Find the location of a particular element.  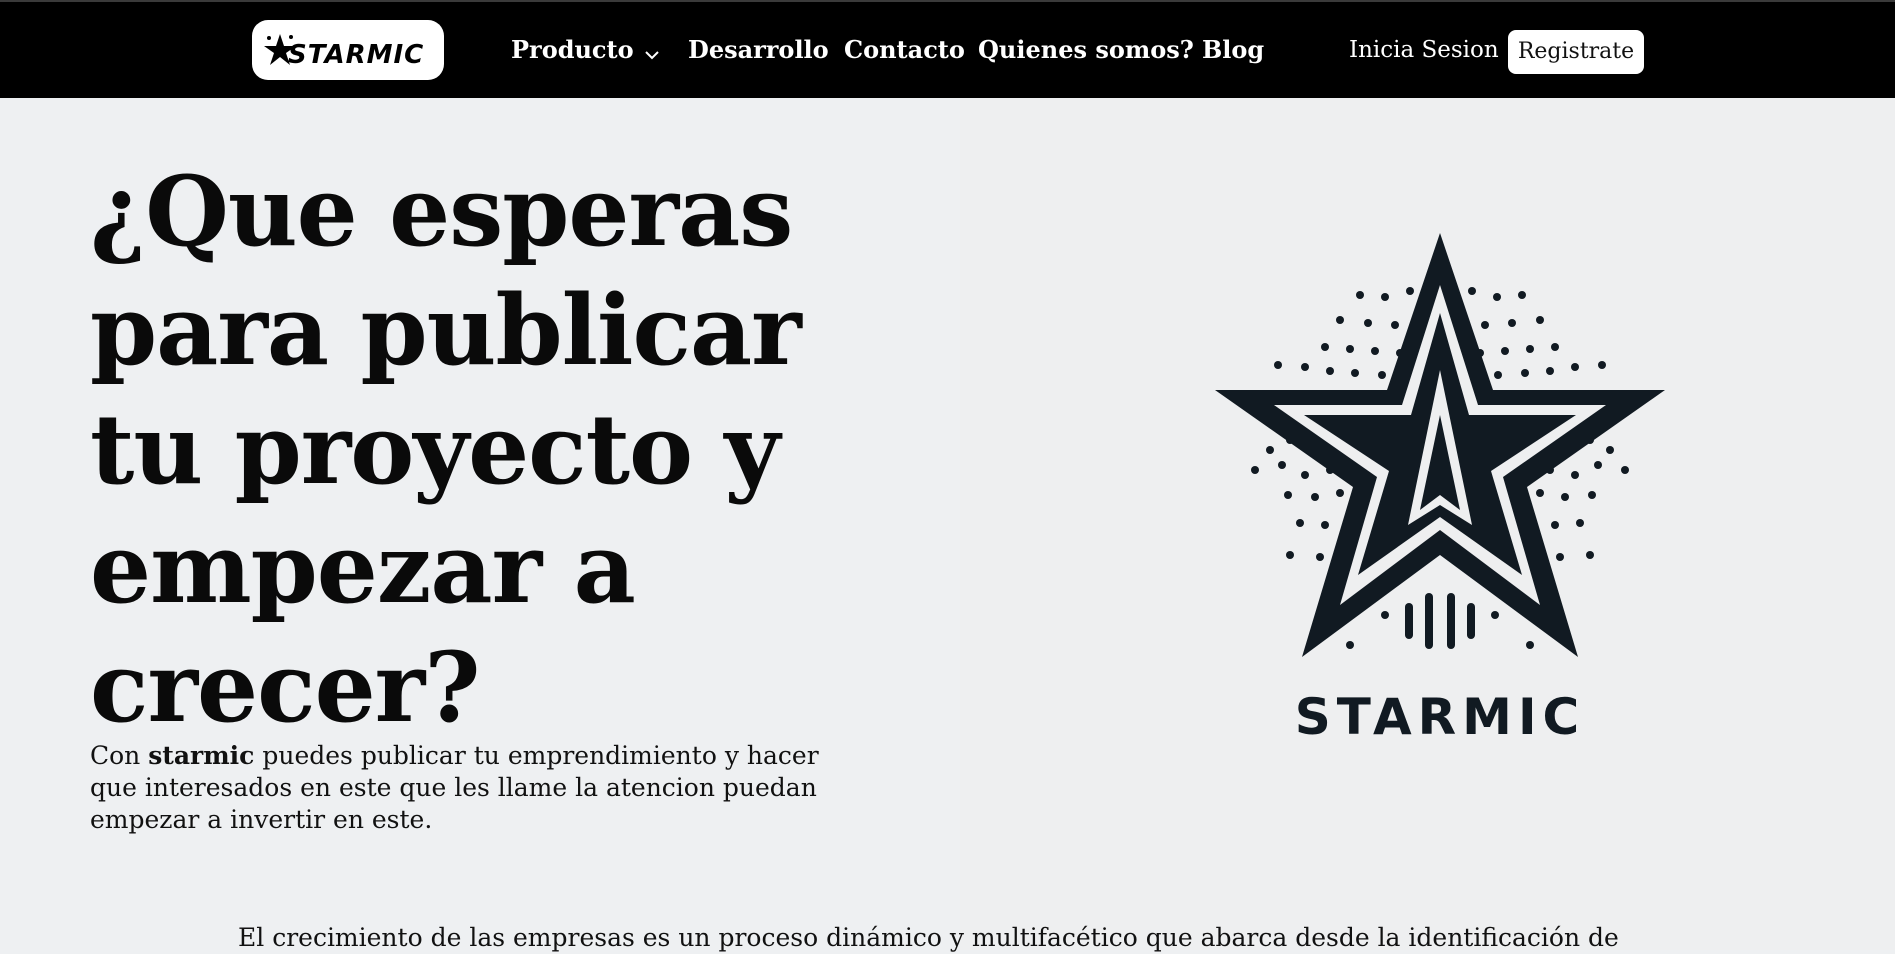

starmic-logo: STARMIC is located at coordinates (348, 50).